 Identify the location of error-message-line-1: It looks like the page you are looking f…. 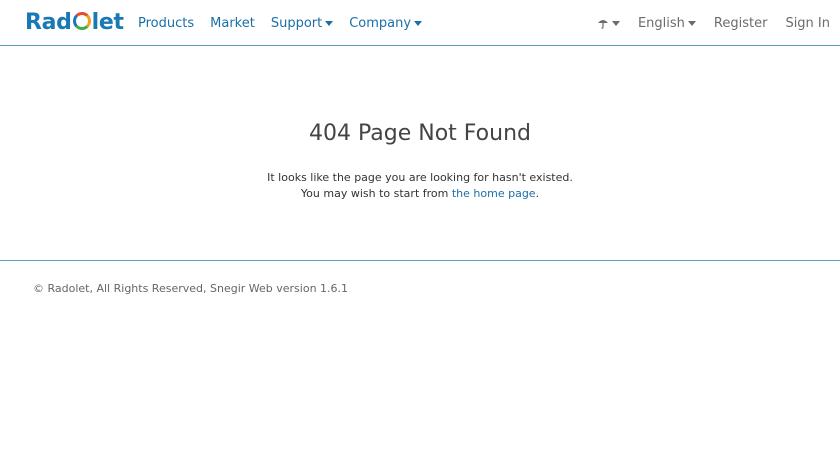
(420, 177).